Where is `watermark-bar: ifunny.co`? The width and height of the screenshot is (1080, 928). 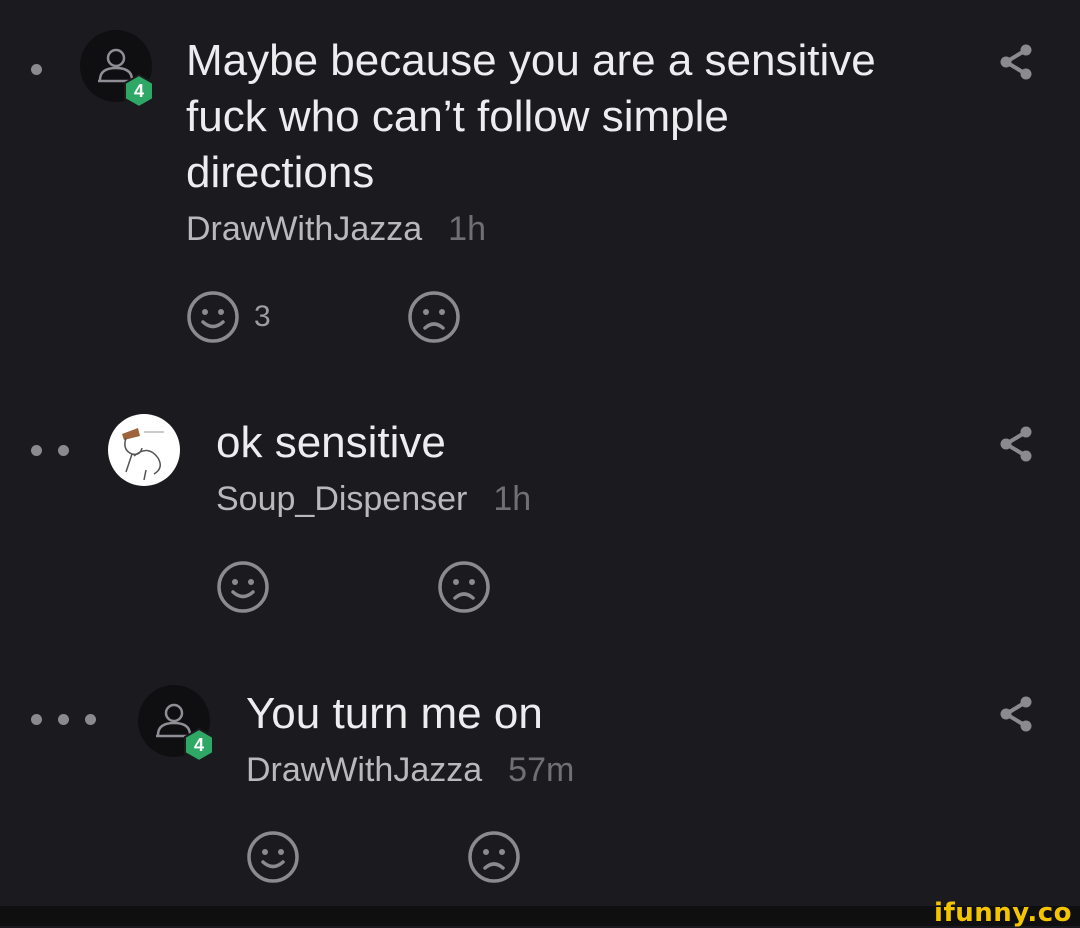 watermark-bar: ifunny.co is located at coordinates (540, 913).